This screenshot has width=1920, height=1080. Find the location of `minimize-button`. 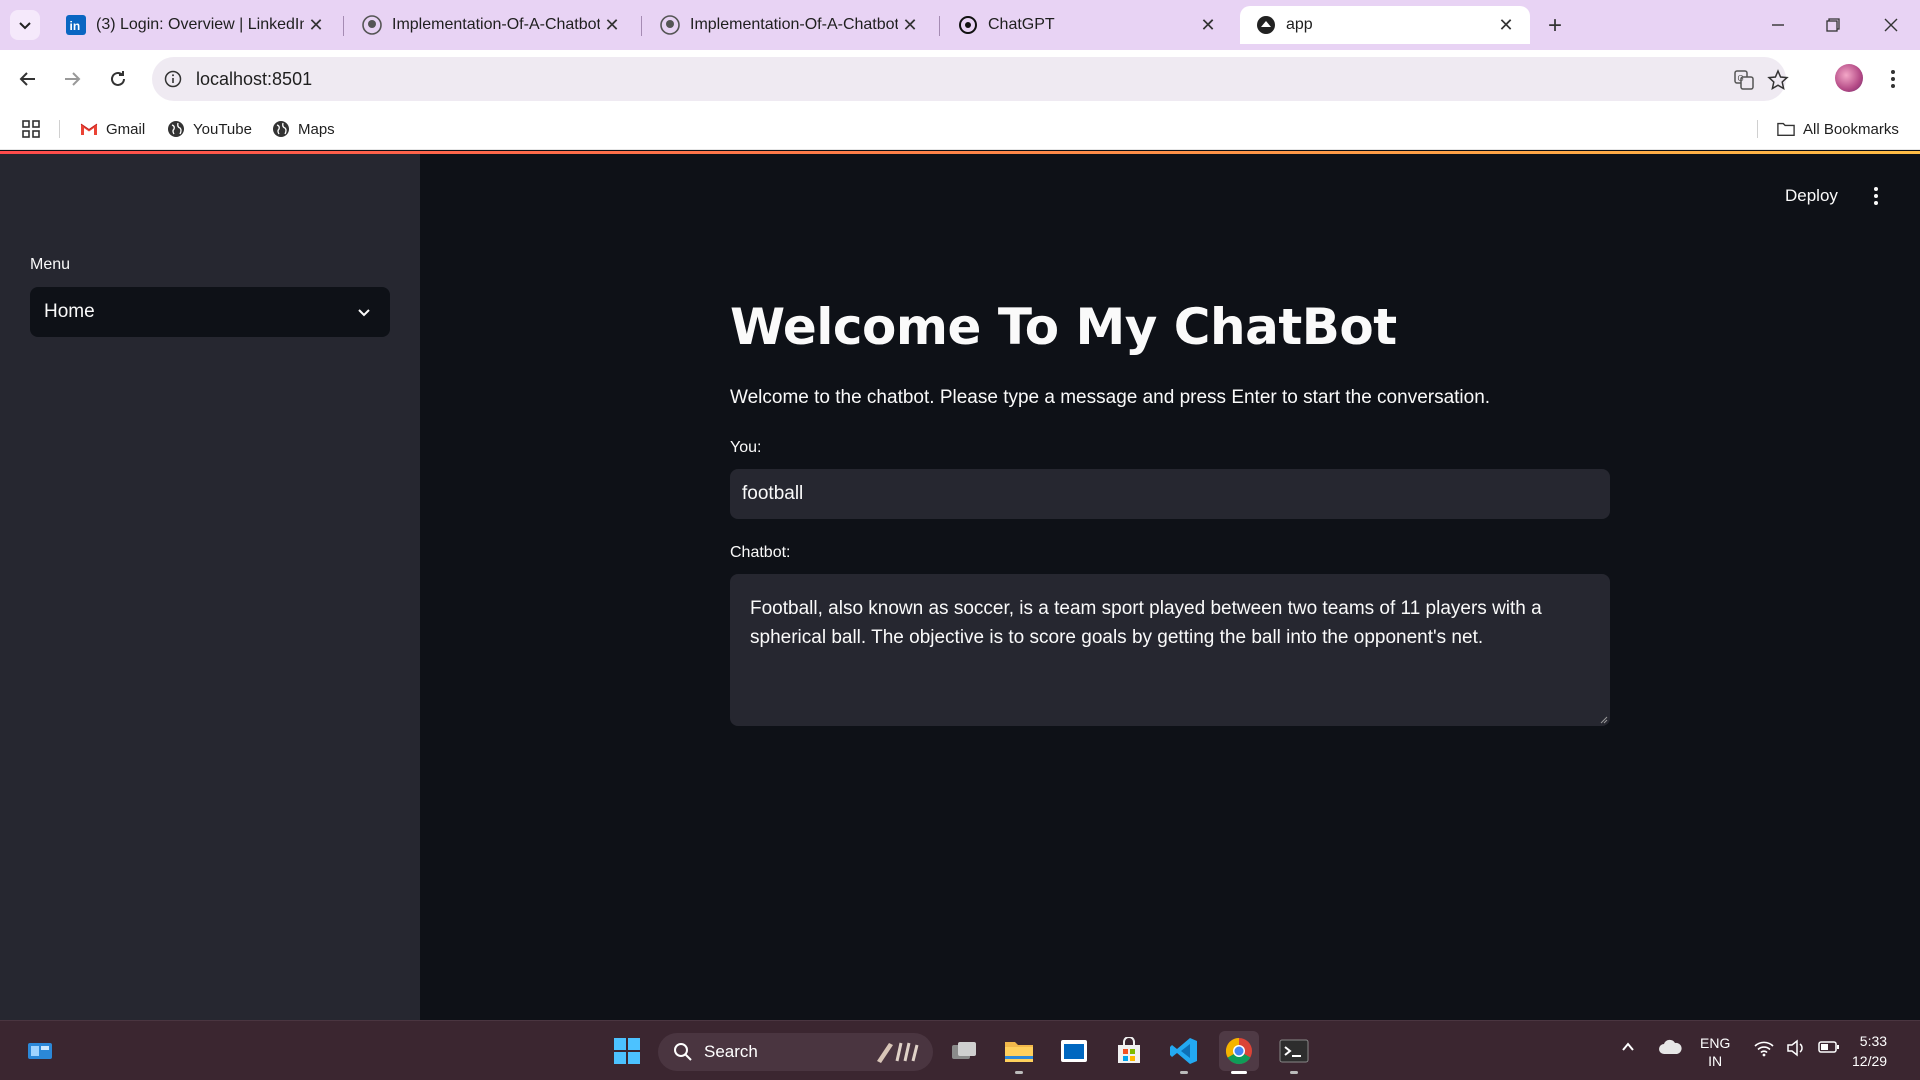

minimize-button is located at coordinates (1778, 25).